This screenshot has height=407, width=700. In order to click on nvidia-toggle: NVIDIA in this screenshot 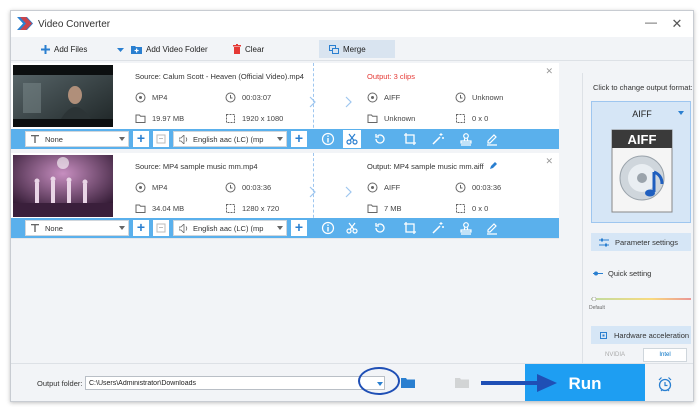, I will do `click(615, 355)`.